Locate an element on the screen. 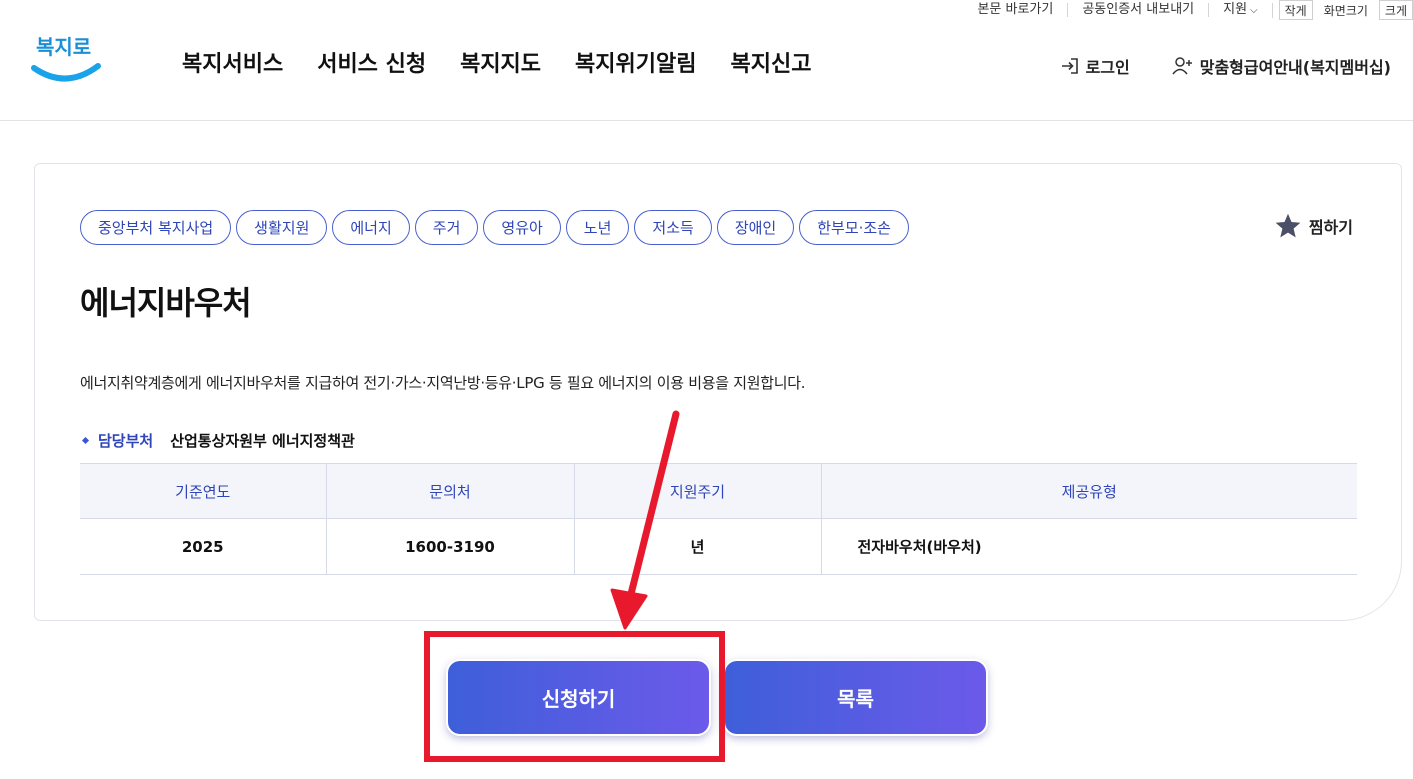  tag: 중앙부처 복지사업 is located at coordinates (156, 227).